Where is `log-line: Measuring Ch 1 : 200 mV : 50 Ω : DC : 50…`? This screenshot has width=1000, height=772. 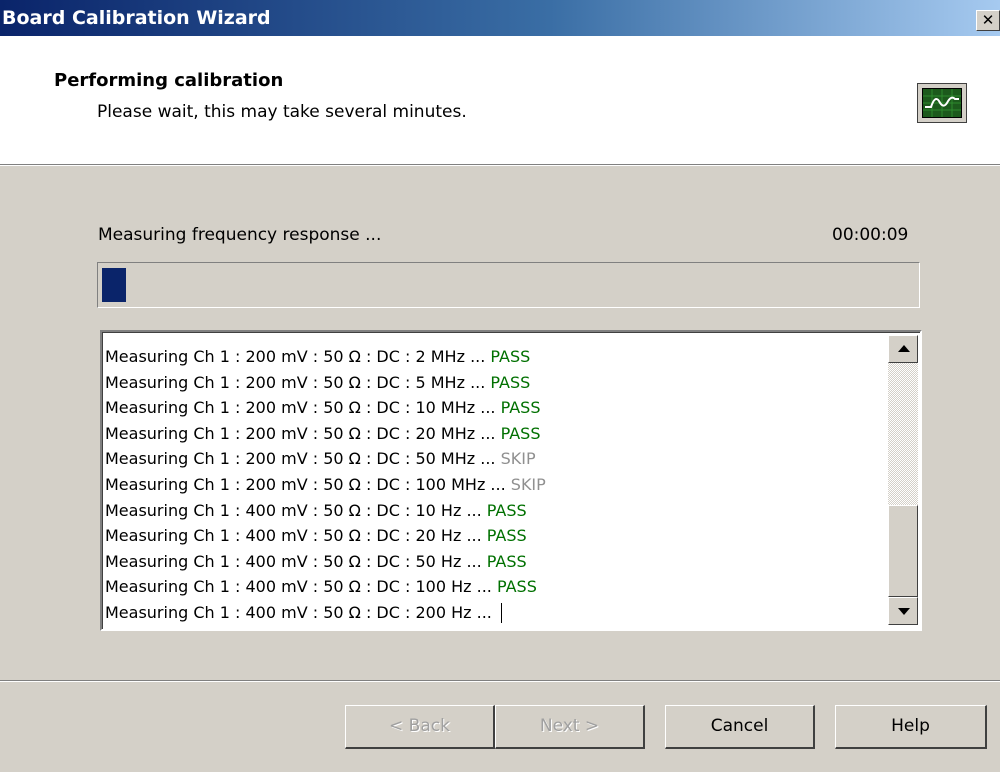 log-line: Measuring Ch 1 : 200 mV : 50 Ω : DC : 50… is located at coordinates (495, 459).